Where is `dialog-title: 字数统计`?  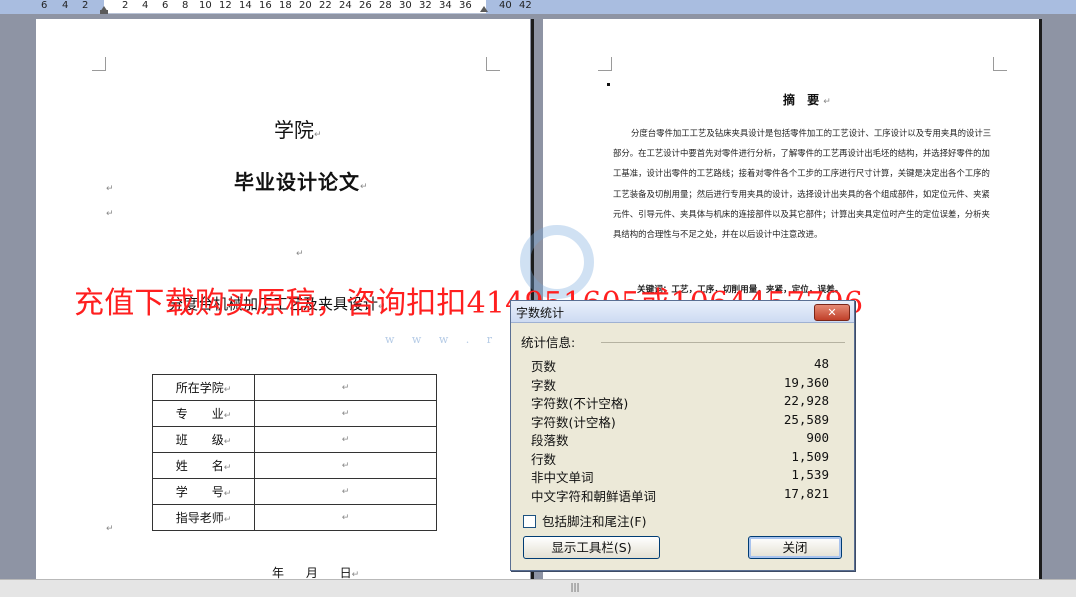 dialog-title: 字数统计 is located at coordinates (540, 313).